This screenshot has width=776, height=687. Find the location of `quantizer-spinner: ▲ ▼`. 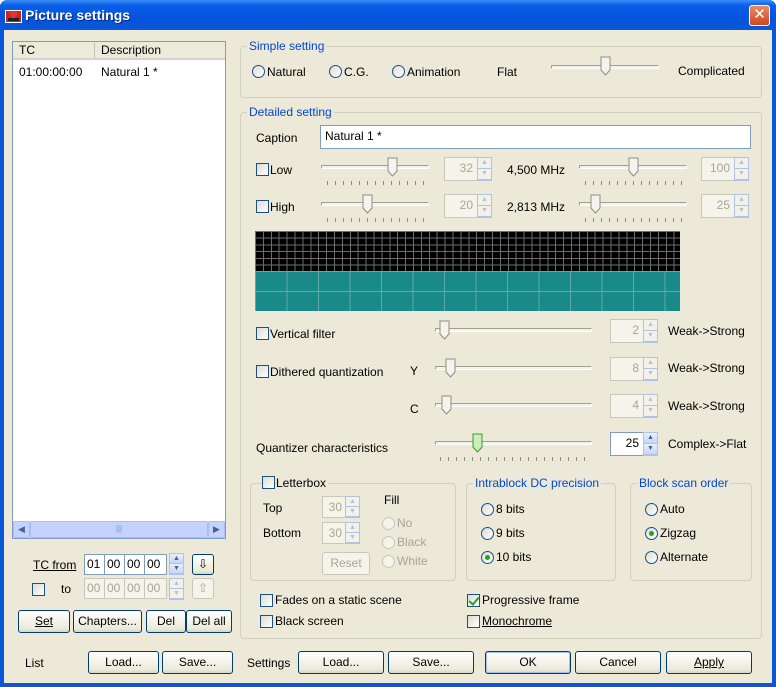

quantizer-spinner: ▲ ▼ is located at coordinates (650, 444).